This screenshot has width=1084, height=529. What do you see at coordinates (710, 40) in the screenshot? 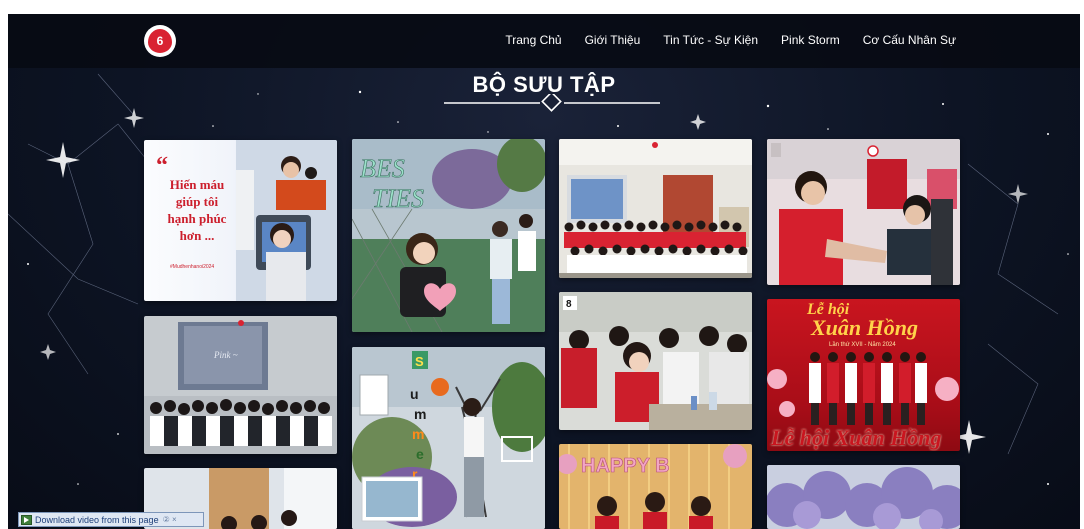
I see `nav-link-news-events: Tin Tức - Sự Kiện` at bounding box center [710, 40].